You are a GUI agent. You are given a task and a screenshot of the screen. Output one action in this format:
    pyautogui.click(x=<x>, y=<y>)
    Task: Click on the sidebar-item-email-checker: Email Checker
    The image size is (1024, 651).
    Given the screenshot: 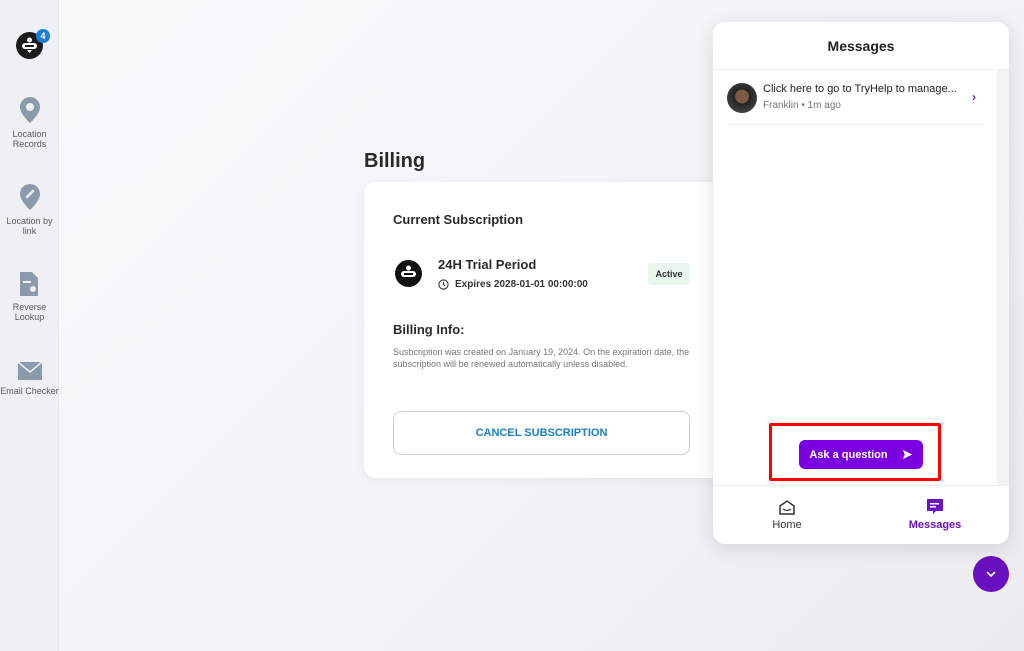 What is the action you would take?
    pyautogui.click(x=29, y=379)
    